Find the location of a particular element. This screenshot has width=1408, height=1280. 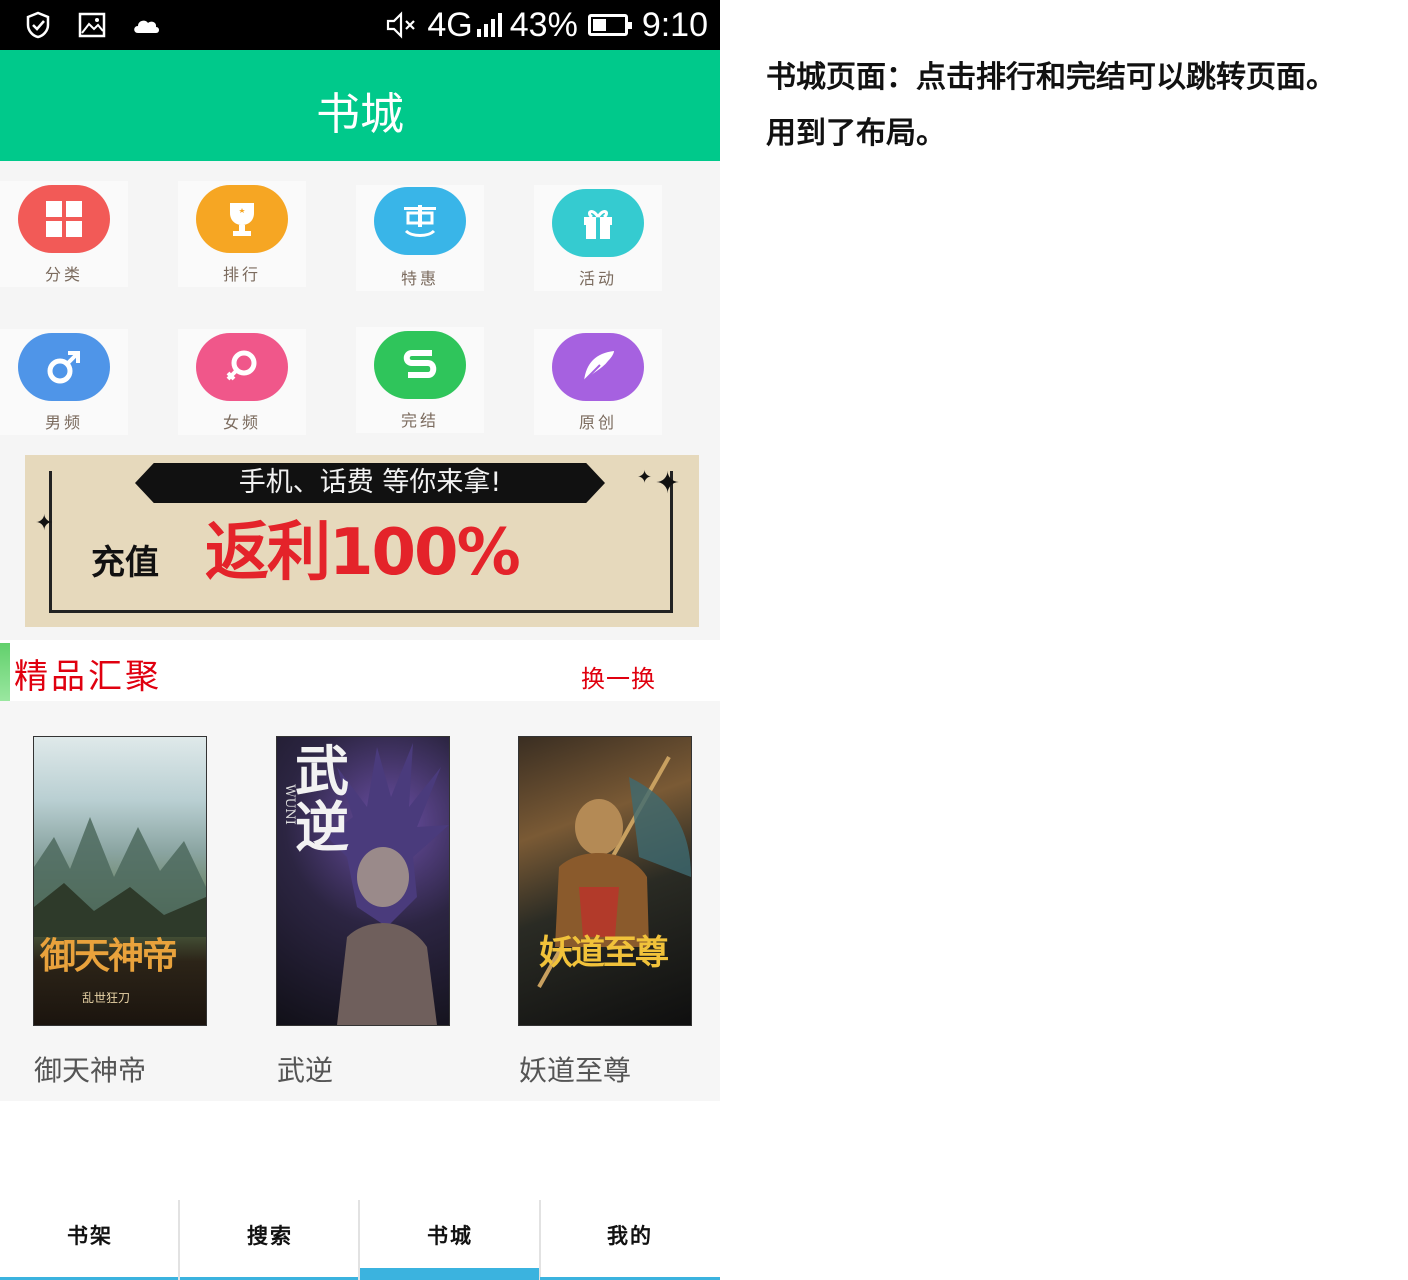

cover-title: 御天神帝 is located at coordinates (109, 956).